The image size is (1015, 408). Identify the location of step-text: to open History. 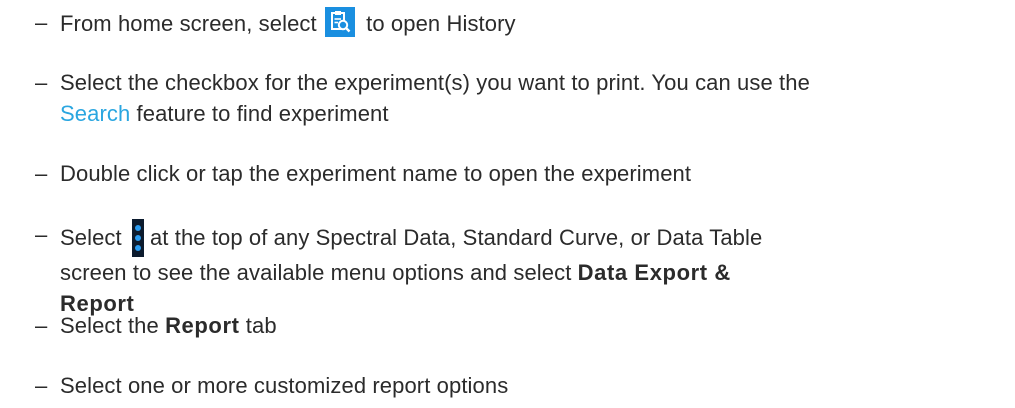
(441, 23).